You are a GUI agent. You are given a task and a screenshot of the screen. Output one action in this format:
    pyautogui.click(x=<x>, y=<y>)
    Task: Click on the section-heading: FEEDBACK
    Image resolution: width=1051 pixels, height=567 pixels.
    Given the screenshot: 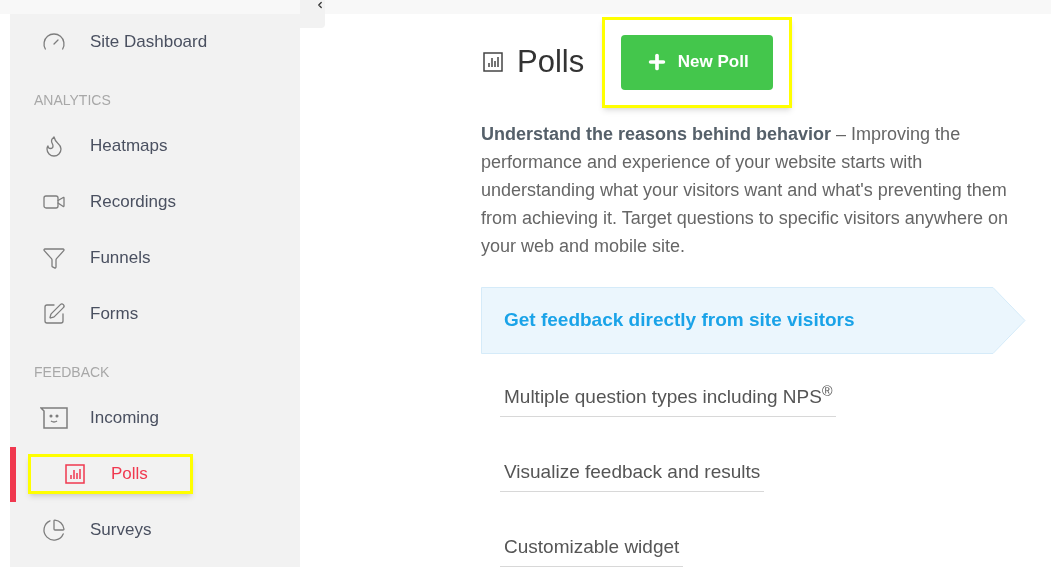 What is the action you would take?
    pyautogui.click(x=72, y=372)
    